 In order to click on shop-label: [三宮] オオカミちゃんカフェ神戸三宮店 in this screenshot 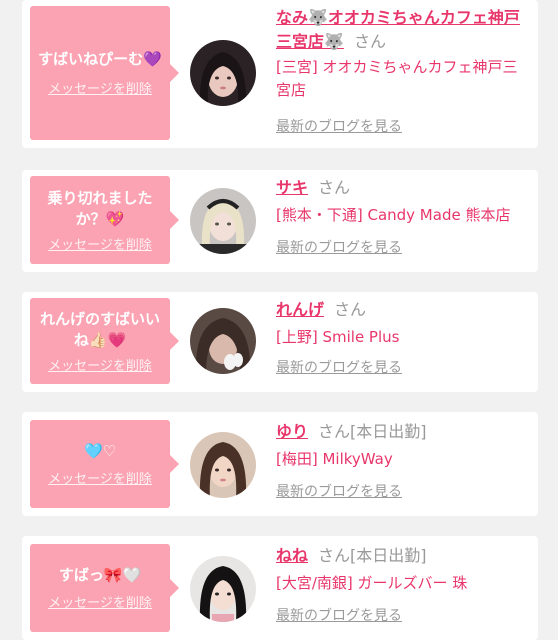, I will do `click(397, 78)`.